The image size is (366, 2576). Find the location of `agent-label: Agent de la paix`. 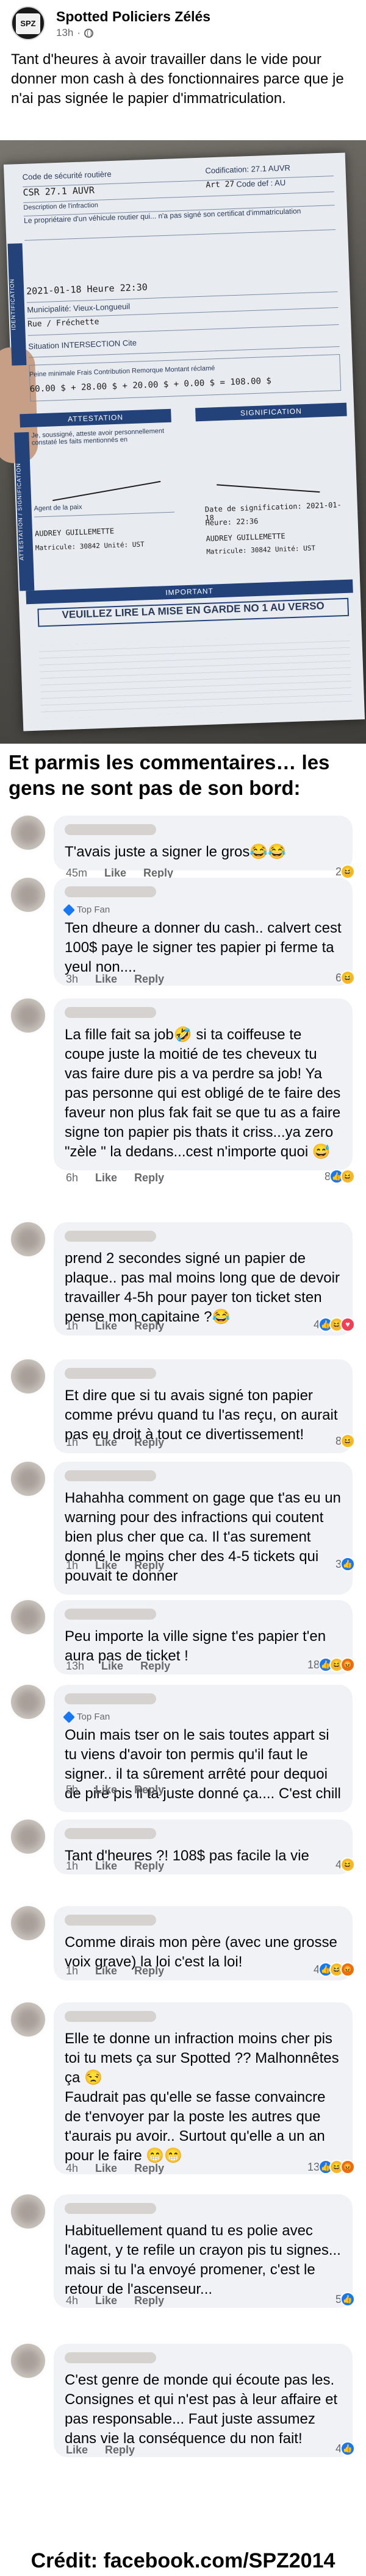

agent-label: Agent de la paix is located at coordinates (58, 508).